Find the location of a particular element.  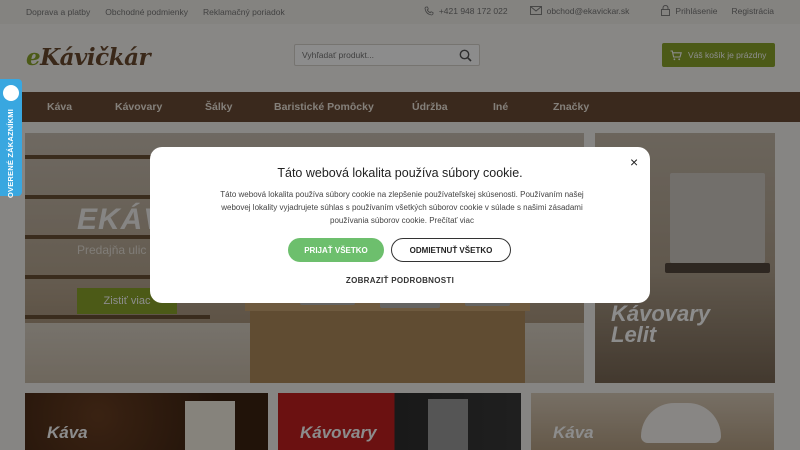

show-details-link: ZOBRAZIŤ PODROBNOSTI is located at coordinates (400, 280).